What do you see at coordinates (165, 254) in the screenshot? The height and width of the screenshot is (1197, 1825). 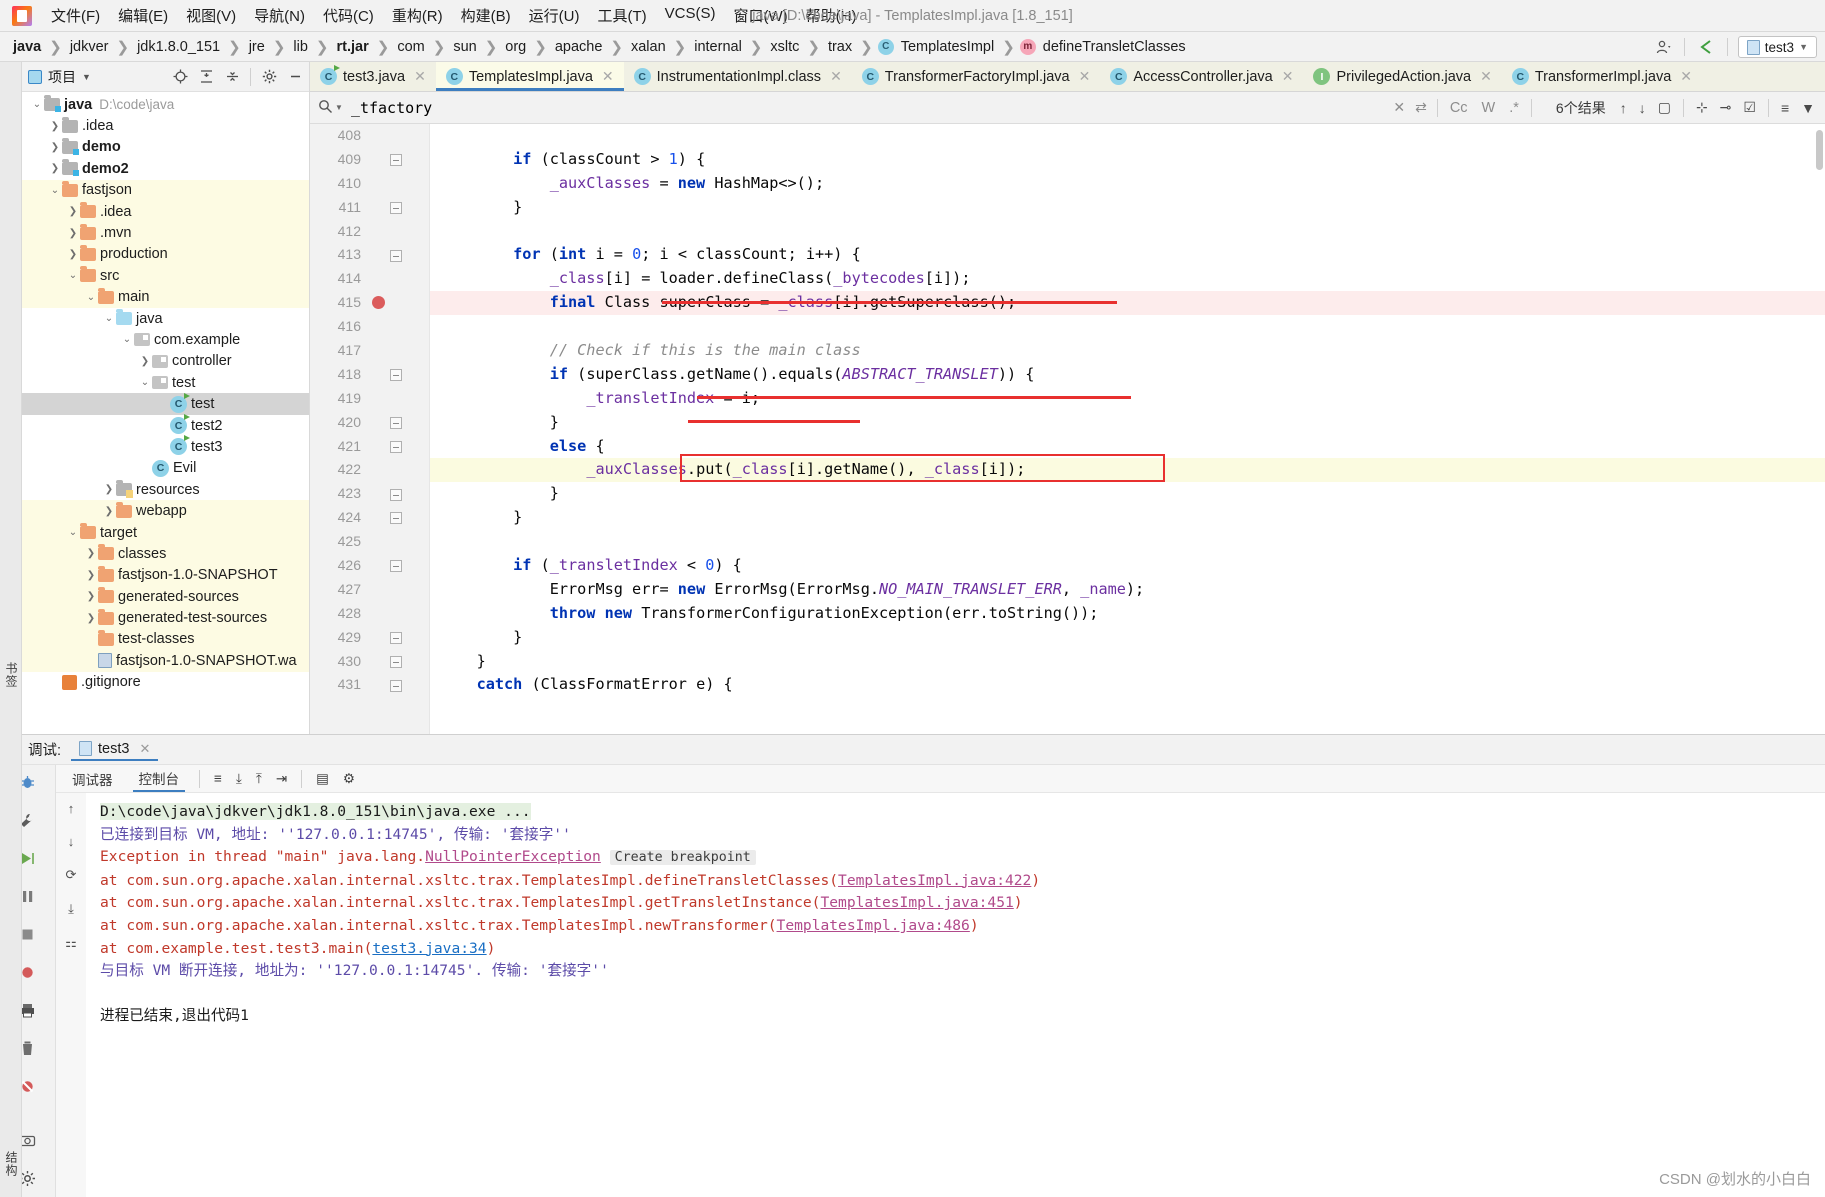 I see `tree-item: ❯ production` at bounding box center [165, 254].